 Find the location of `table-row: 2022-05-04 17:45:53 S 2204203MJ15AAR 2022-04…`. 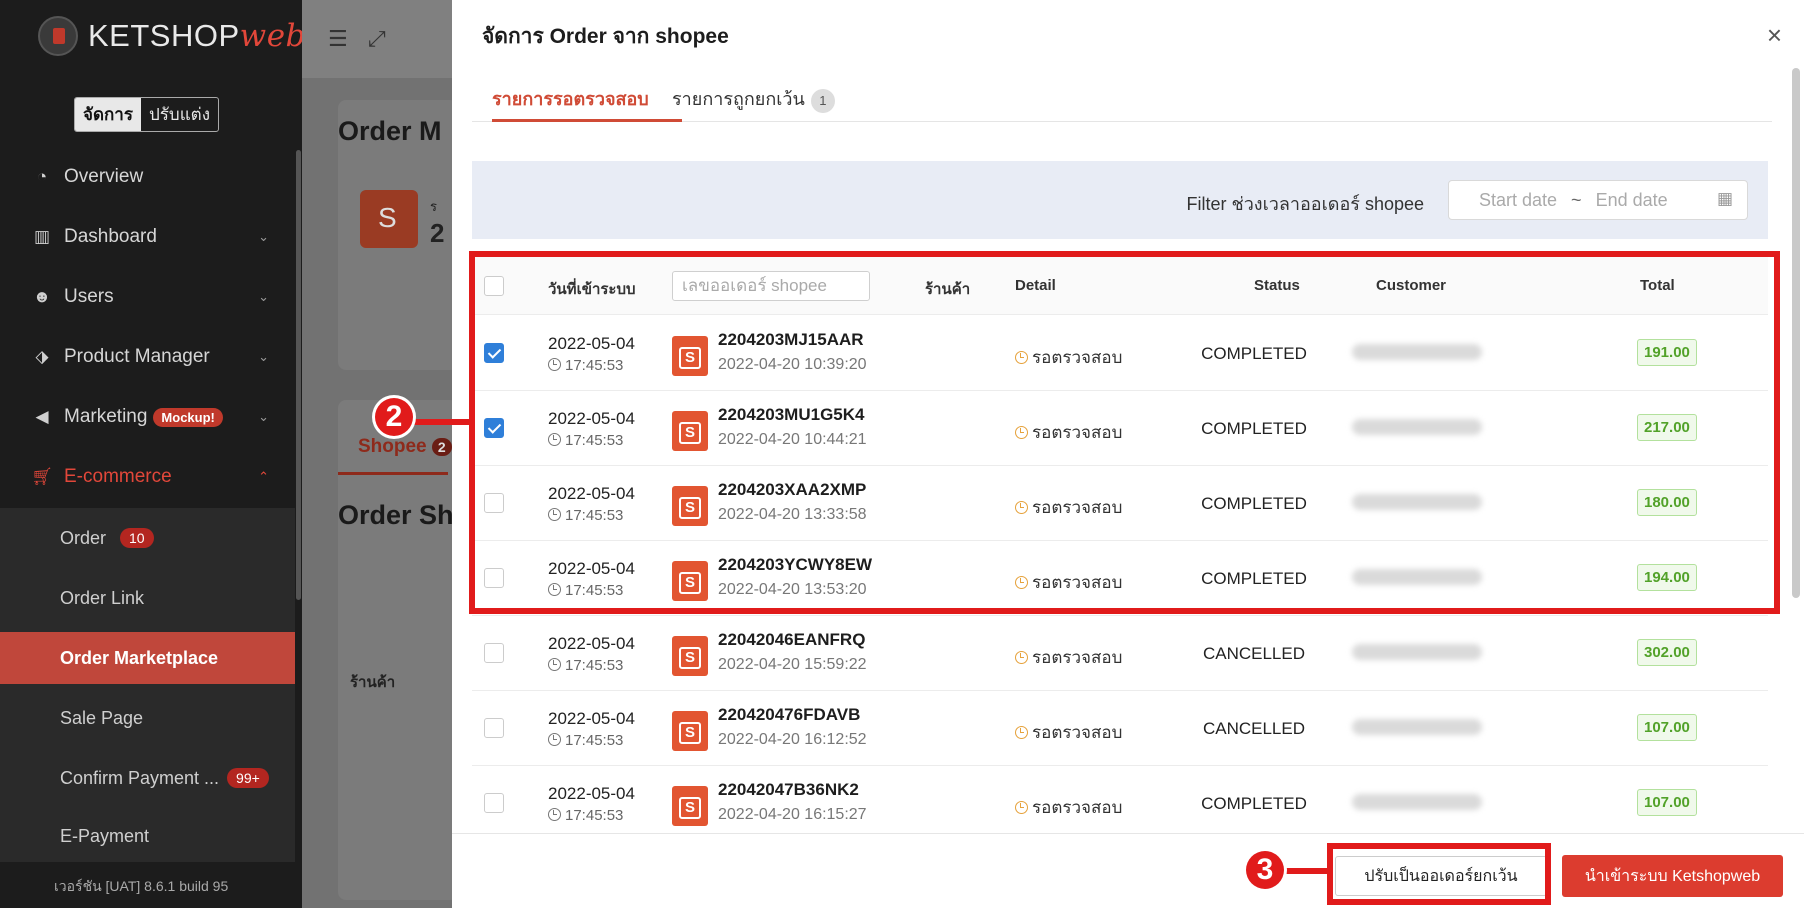

table-row: 2022-05-04 17:45:53 S 2204203MJ15AAR 2022-04… is located at coordinates (1120, 353).